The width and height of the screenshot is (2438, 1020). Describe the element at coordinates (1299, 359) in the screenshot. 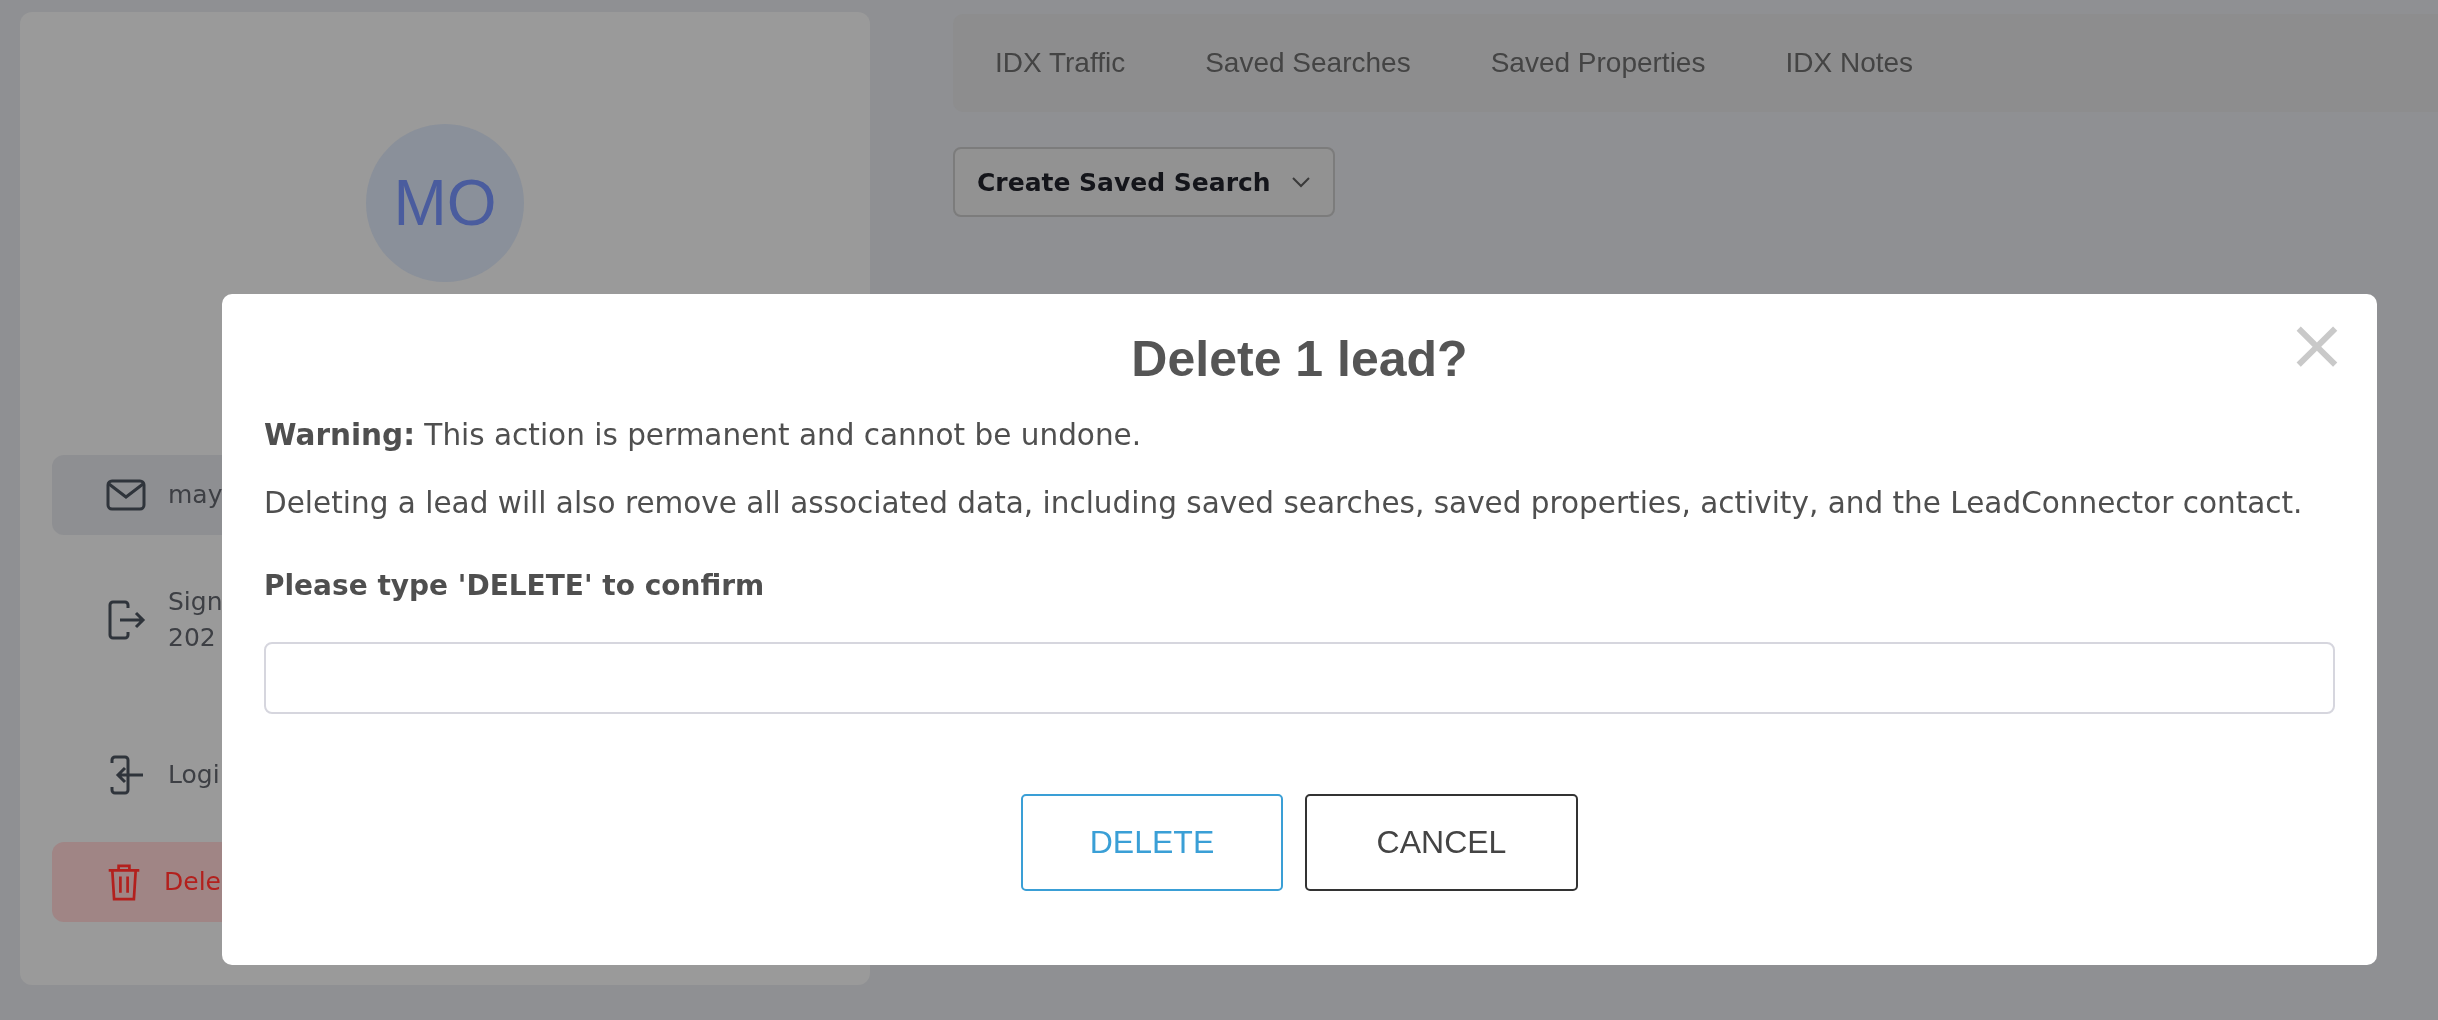

I see `dialog-title: Delete 1 lead?` at that location.